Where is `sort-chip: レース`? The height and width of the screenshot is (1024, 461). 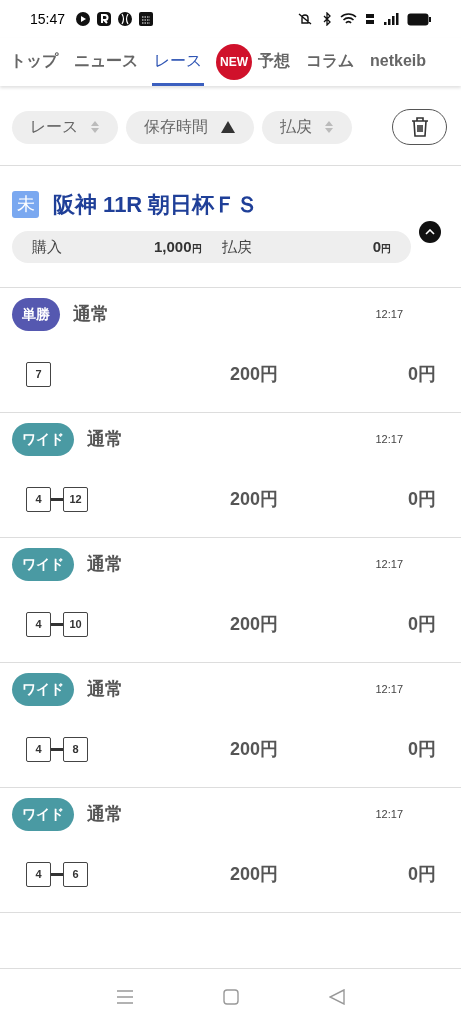 sort-chip: レース is located at coordinates (65, 127).